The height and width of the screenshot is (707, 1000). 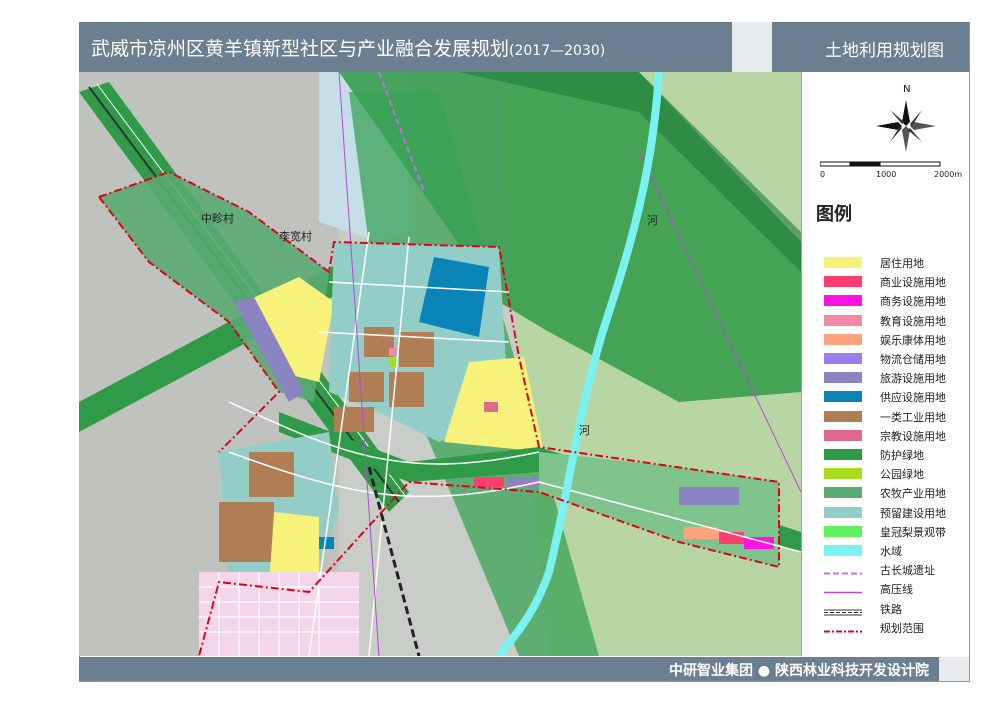 What do you see at coordinates (752, 47) in the screenshot?
I see `title-spacer` at bounding box center [752, 47].